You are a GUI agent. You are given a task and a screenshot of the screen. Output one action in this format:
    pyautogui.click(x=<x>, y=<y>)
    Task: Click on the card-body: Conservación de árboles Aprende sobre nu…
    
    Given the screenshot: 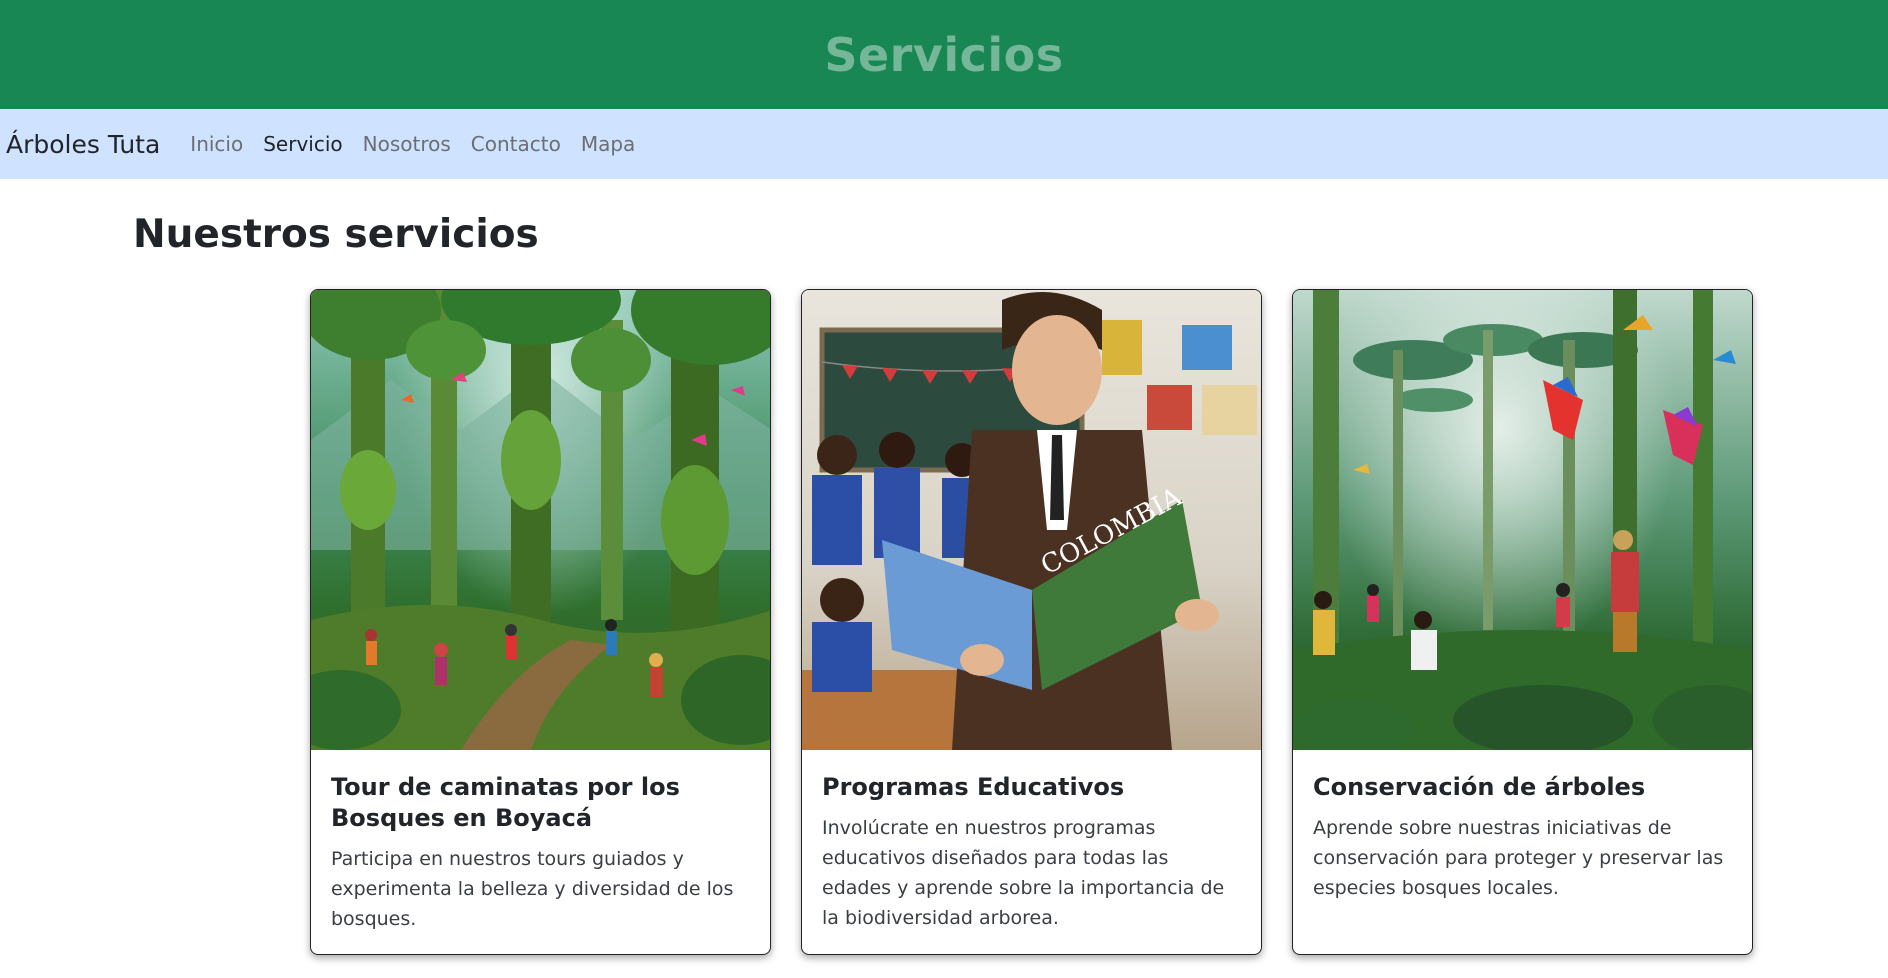 What is the action you would take?
    pyautogui.click(x=1522, y=836)
    